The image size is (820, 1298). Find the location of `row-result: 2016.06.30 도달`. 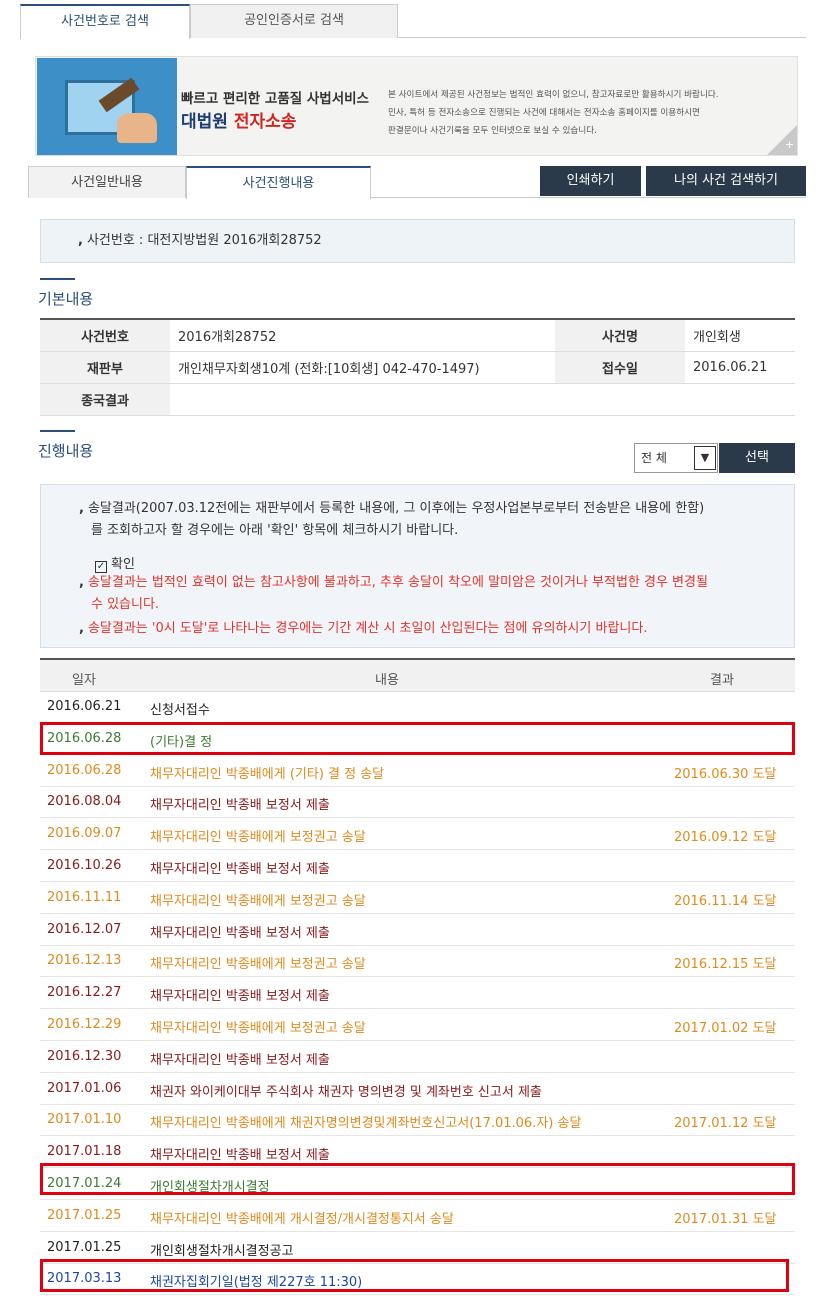

row-result: 2016.06.30 도달 is located at coordinates (725, 774).